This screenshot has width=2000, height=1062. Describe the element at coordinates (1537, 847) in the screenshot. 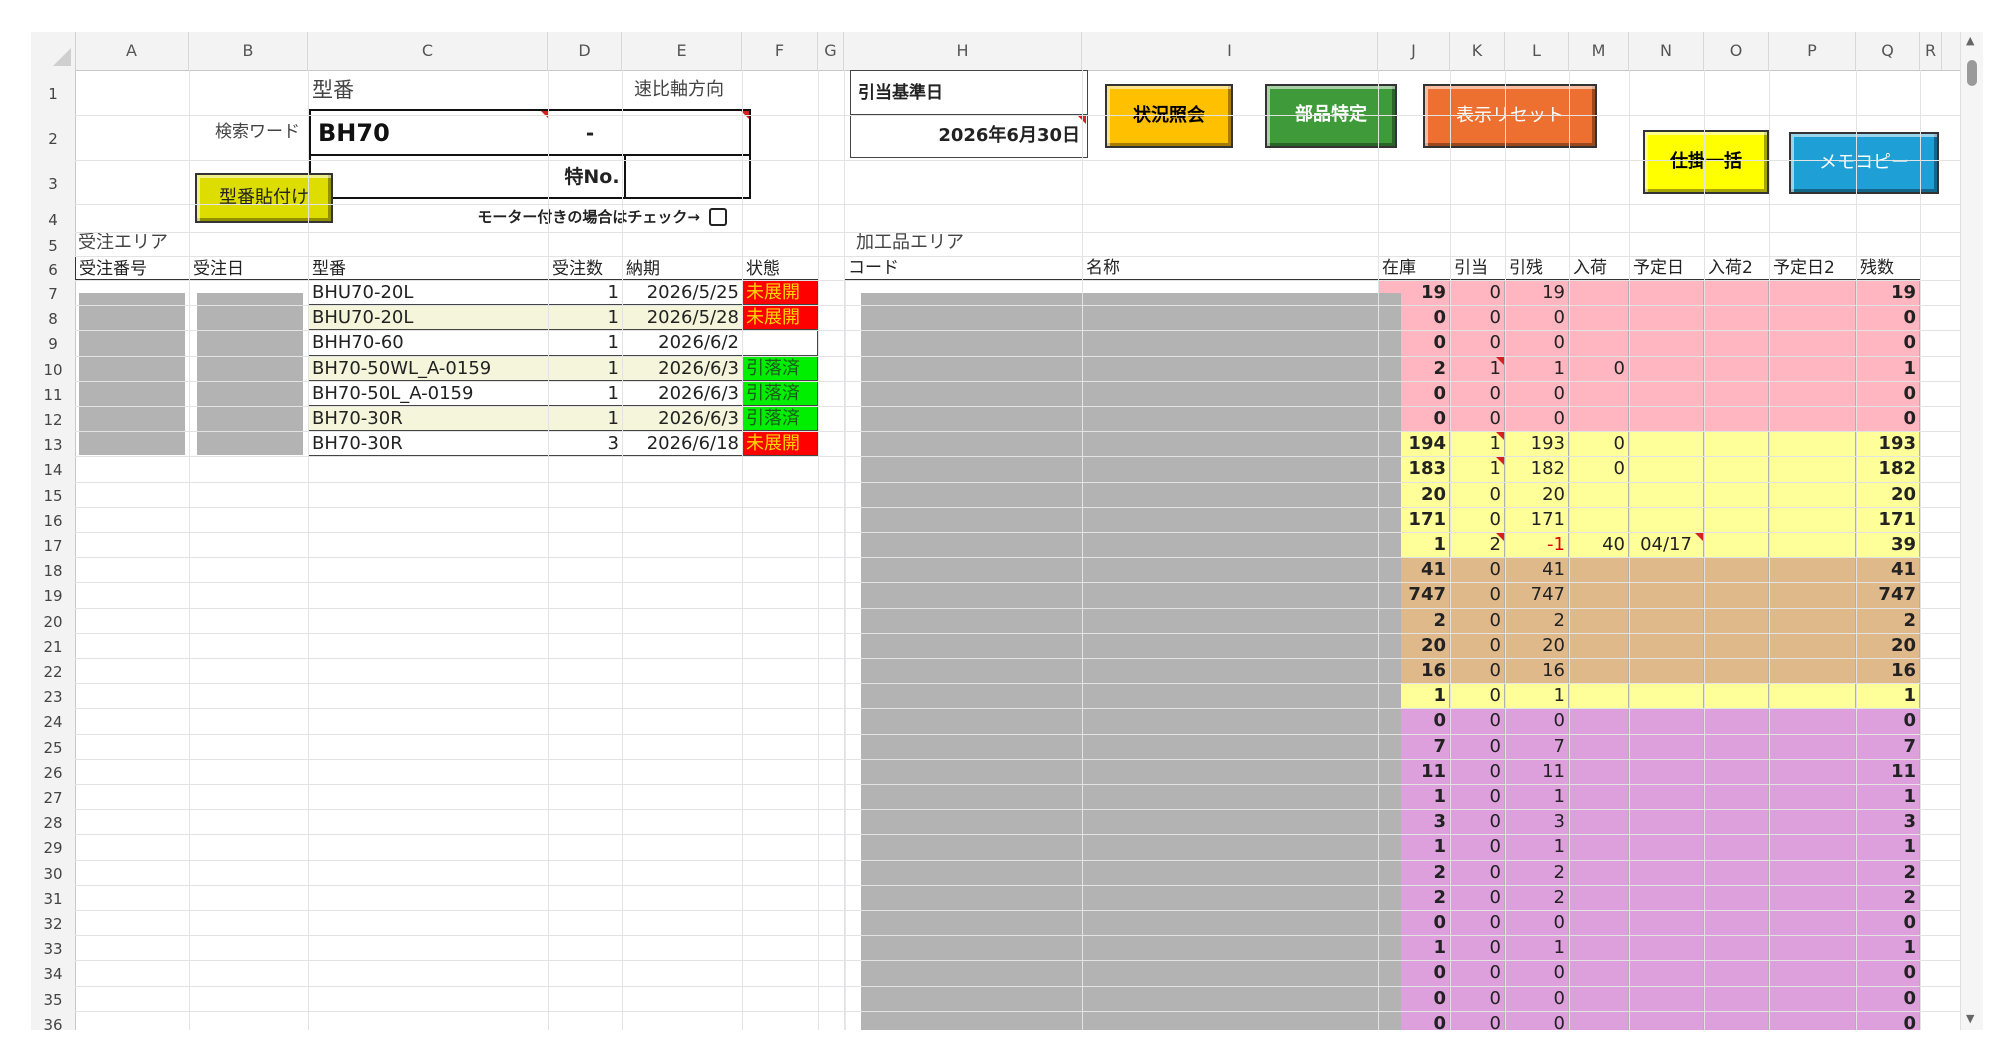

I see `stock-remain-22: 1` at that location.